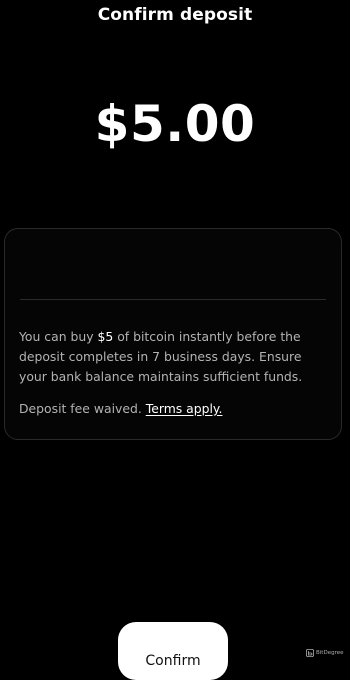  Describe the element at coordinates (105, 336) in the screenshot. I see `highlight-amount: $5` at that location.